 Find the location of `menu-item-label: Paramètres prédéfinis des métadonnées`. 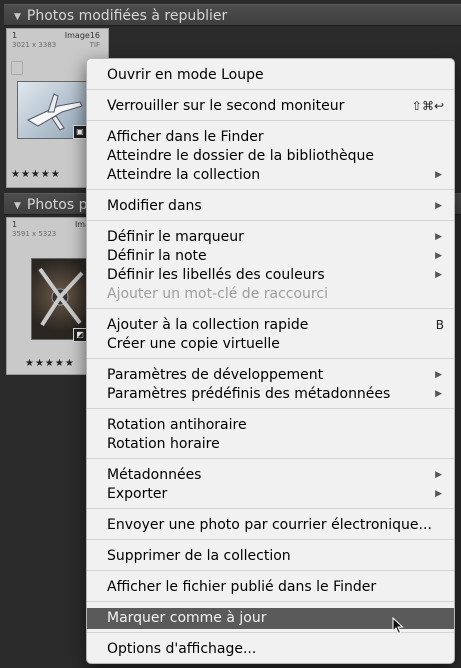

menu-item-label: Paramètres prédéfinis des métadonnées is located at coordinates (249, 394).